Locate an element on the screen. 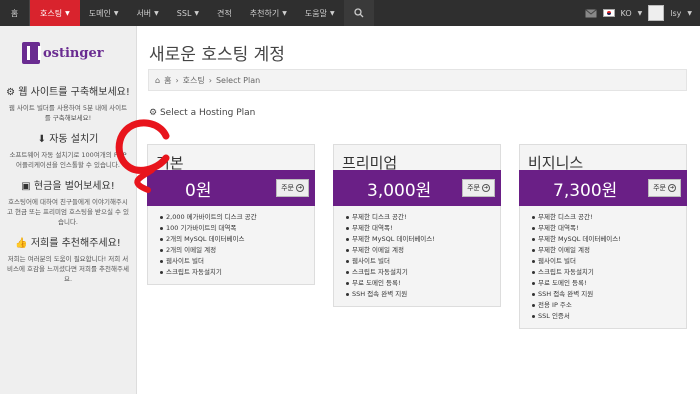 The image size is (700, 394). breadcrumb-current: Select Plan is located at coordinates (238, 80).